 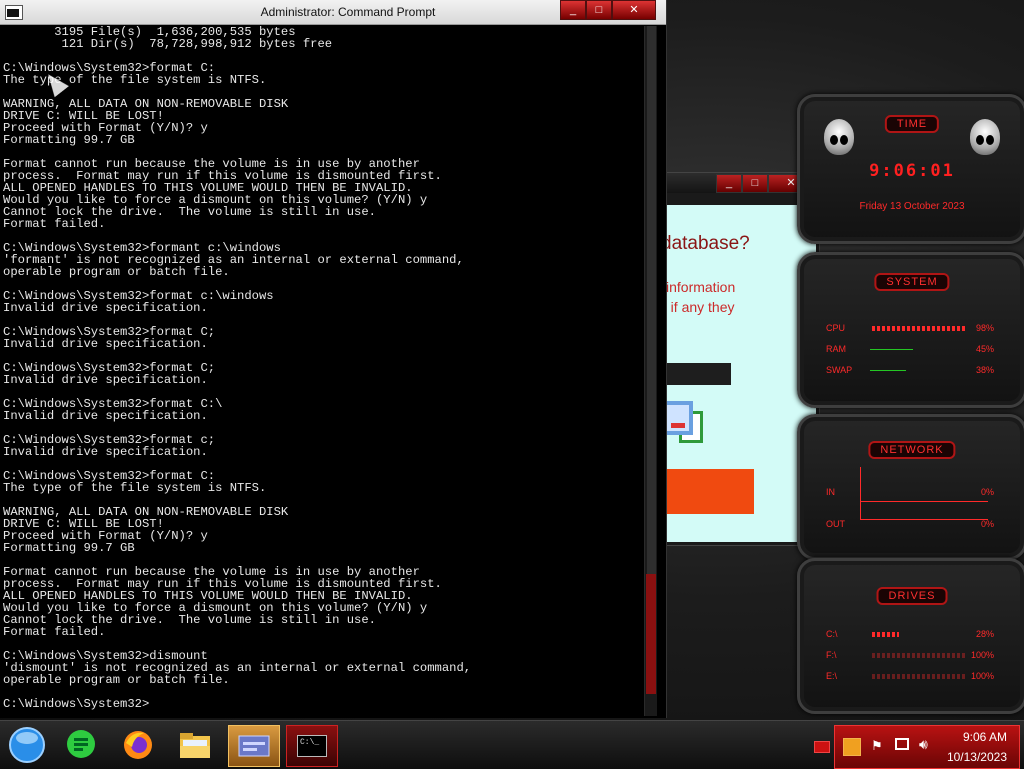 I want to click on network-icon, so click(x=902, y=744).